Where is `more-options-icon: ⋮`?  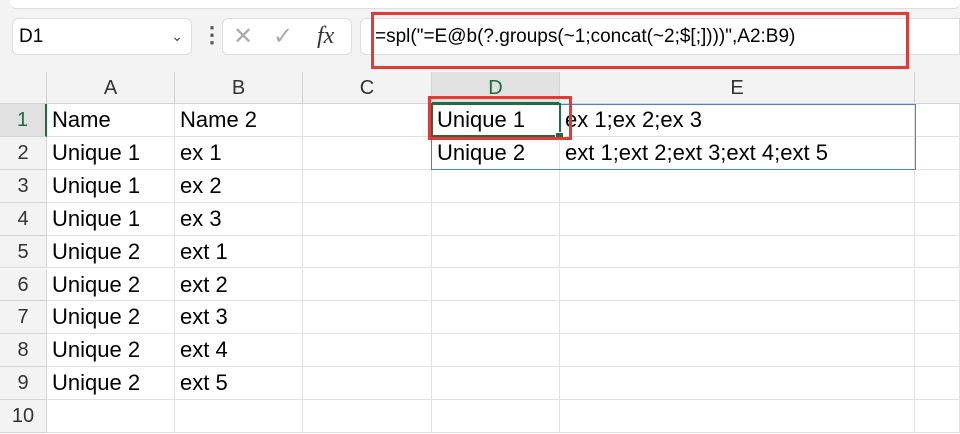 more-options-icon: ⋮ is located at coordinates (212, 35).